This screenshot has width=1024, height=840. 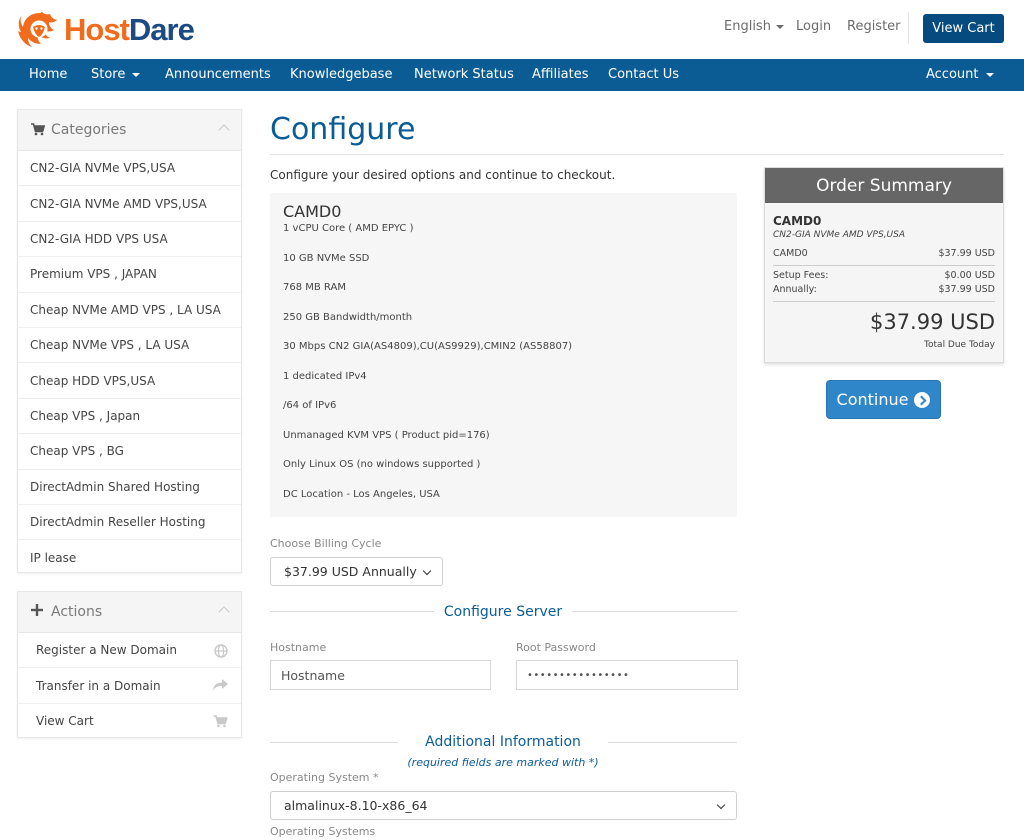 What do you see at coordinates (106, 650) in the screenshot?
I see `action-label: Register a New Domain` at bounding box center [106, 650].